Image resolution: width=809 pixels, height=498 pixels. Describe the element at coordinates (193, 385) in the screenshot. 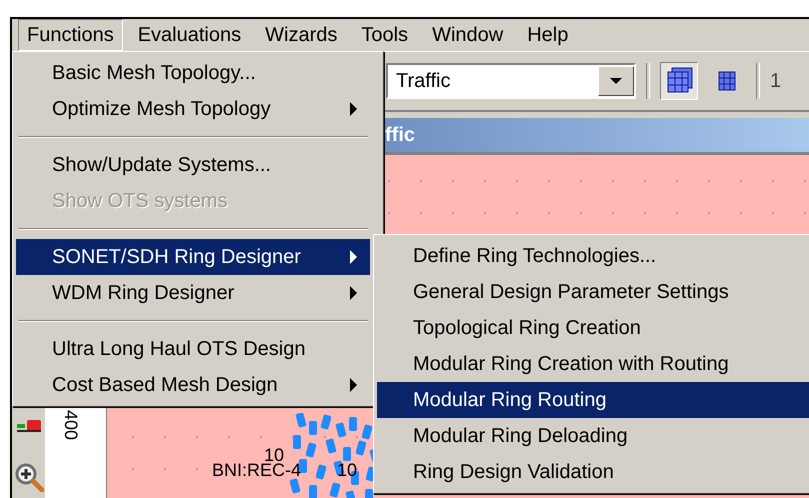

I see `menu-item: Cost Based Mesh Design` at that location.